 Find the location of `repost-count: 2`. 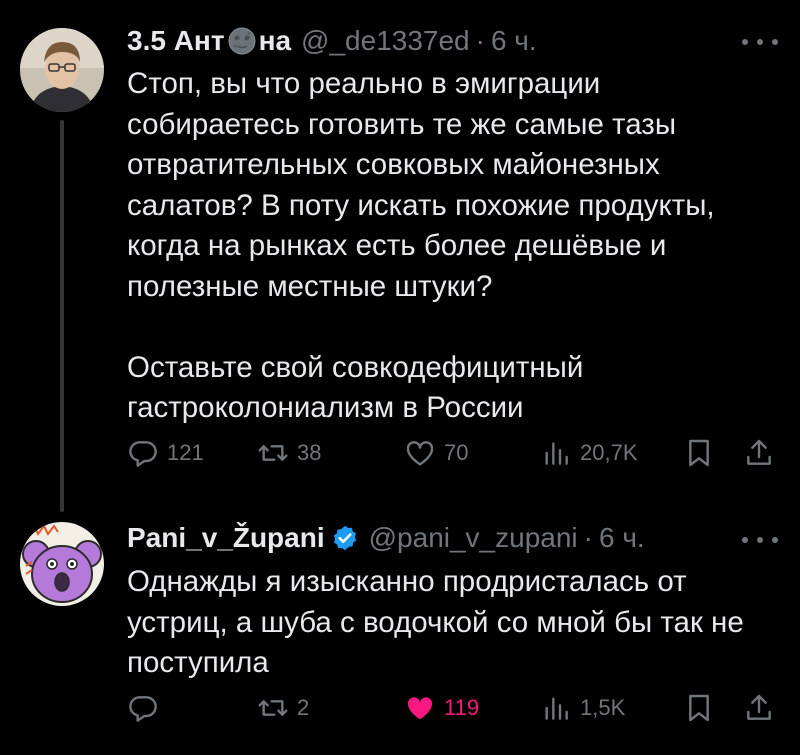

repost-count: 2 is located at coordinates (303, 707).